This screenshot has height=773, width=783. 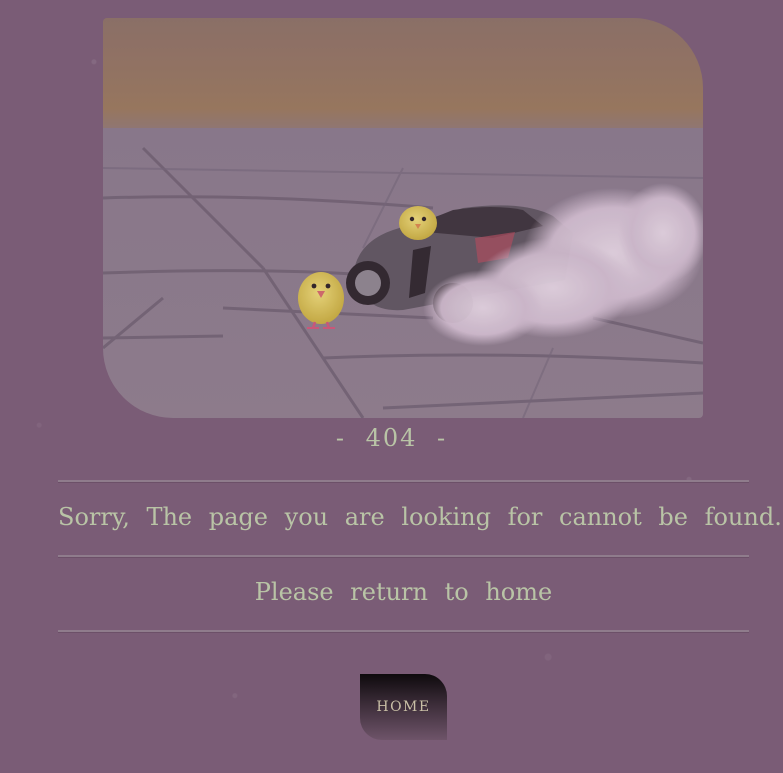 I want to click on divider-middle, so click(x=403, y=556).